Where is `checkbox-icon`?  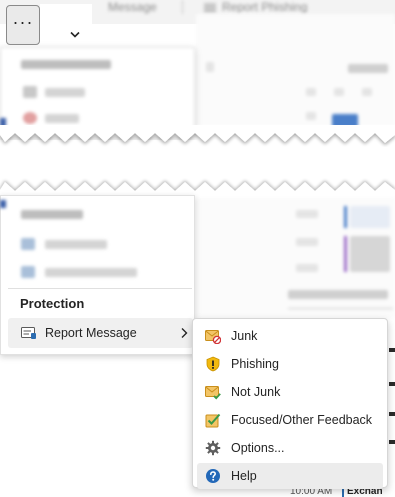
checkbox-icon is located at coordinates (213, 420).